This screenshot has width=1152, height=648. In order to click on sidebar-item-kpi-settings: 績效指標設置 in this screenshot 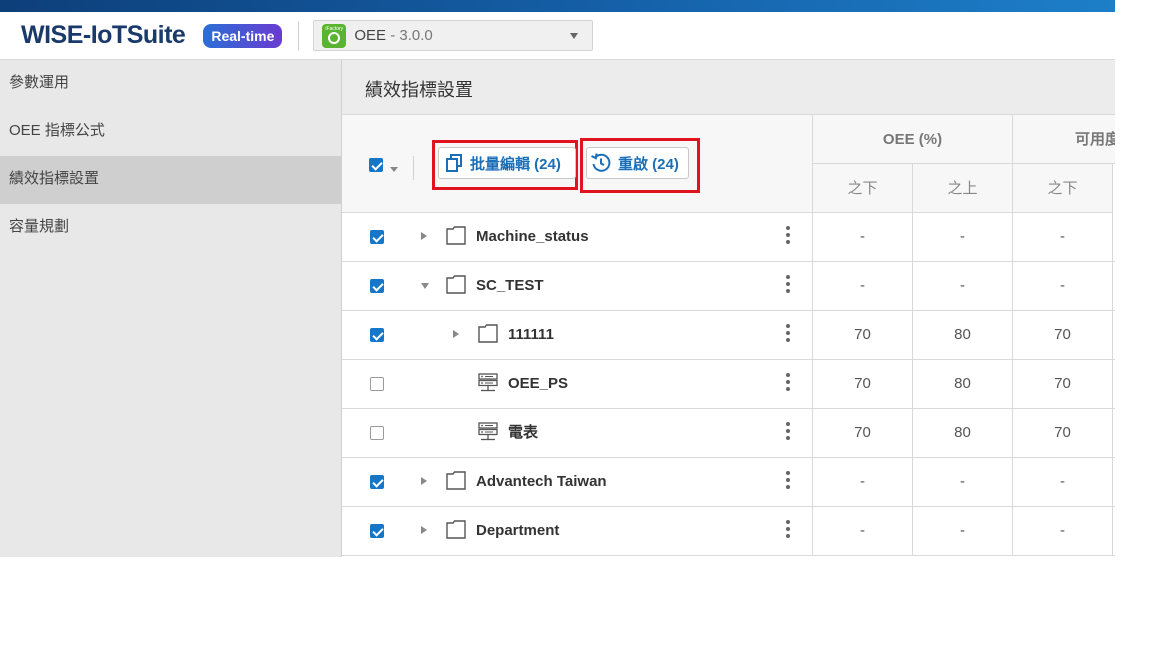, I will do `click(170, 180)`.